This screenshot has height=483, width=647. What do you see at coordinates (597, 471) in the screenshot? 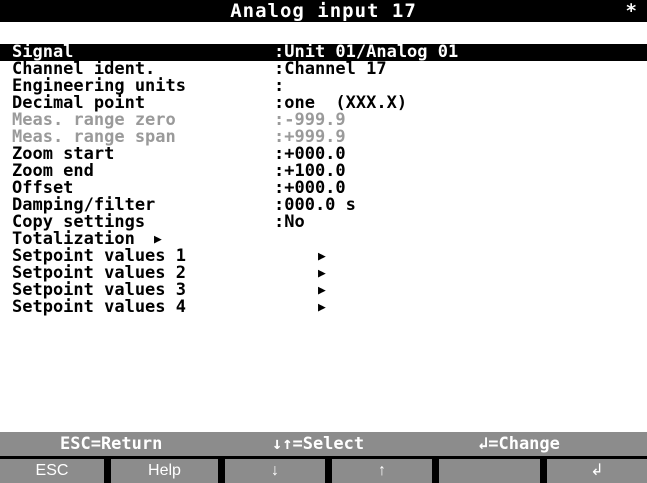
I see `enter-button: ↲` at bounding box center [597, 471].